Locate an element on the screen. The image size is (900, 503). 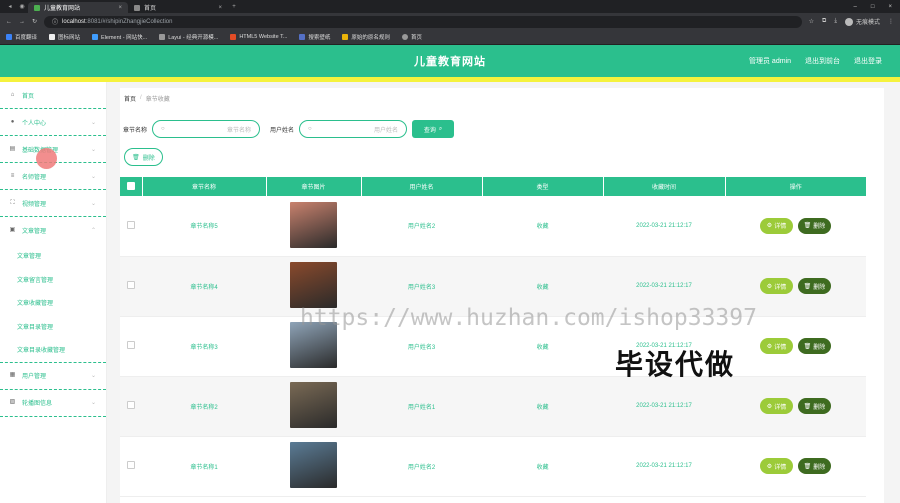
submenu-item: 文章留言管理 is located at coordinates (53, 280).